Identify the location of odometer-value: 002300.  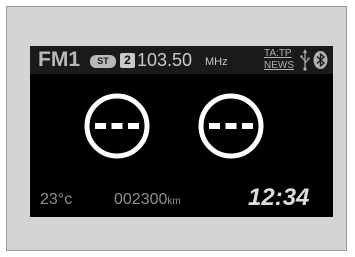
(141, 199).